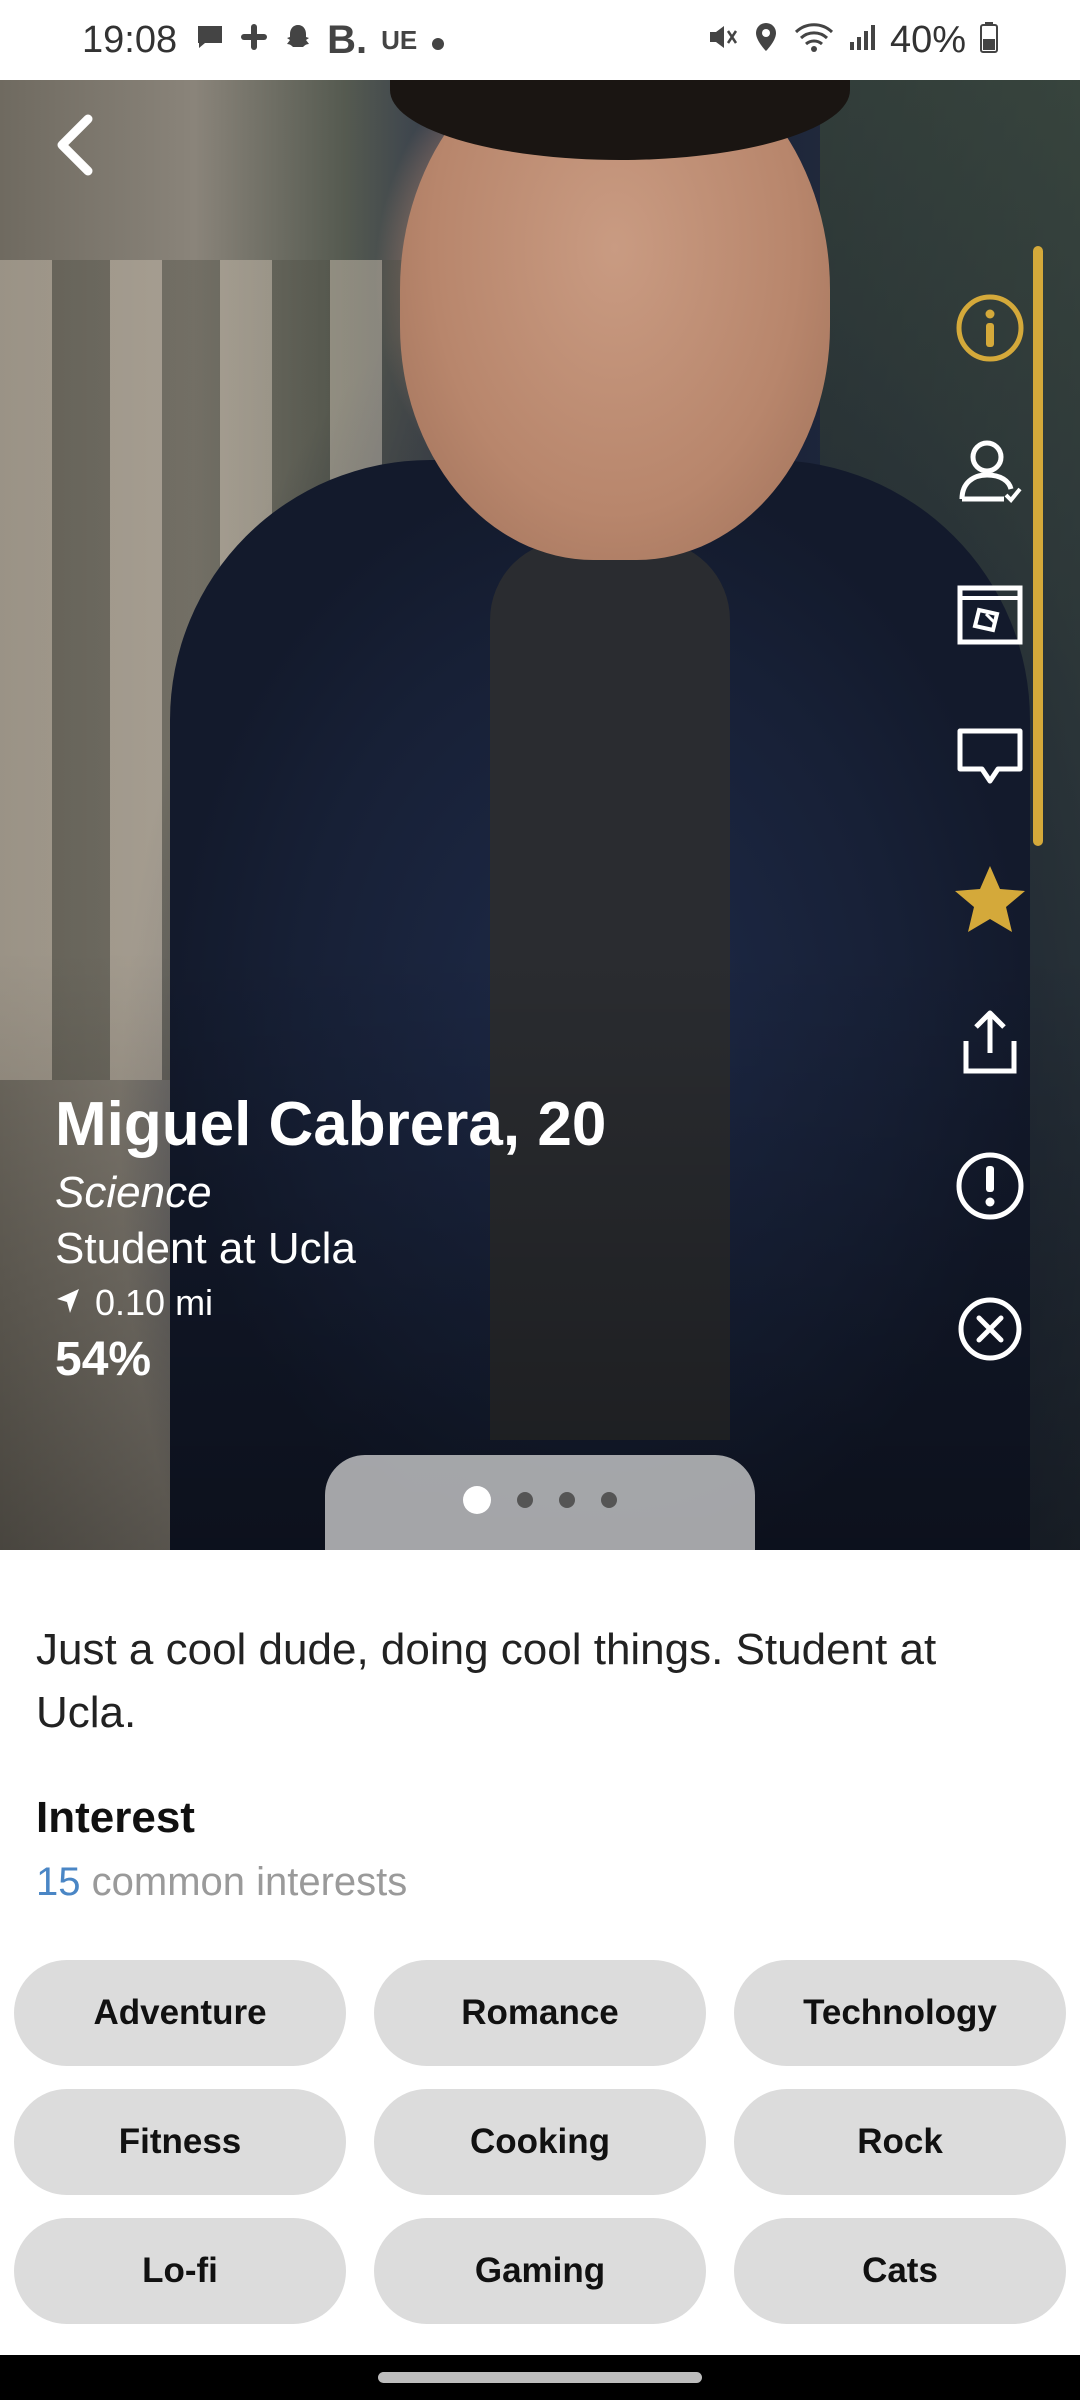 The width and height of the screenshot is (1080, 2400). What do you see at coordinates (862, 40) in the screenshot?
I see `signal-icon` at bounding box center [862, 40].